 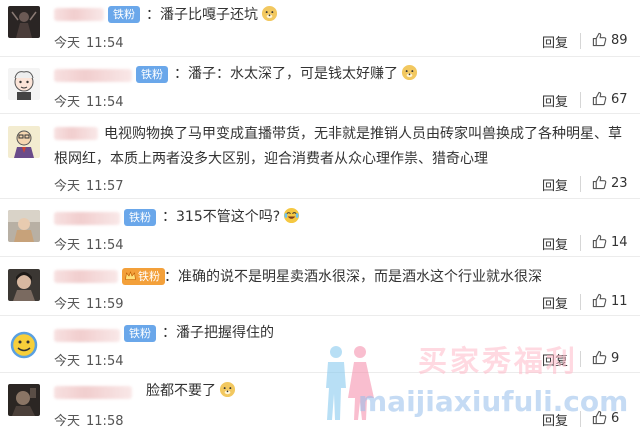 I want to click on crown-icon, so click(x=130, y=275).